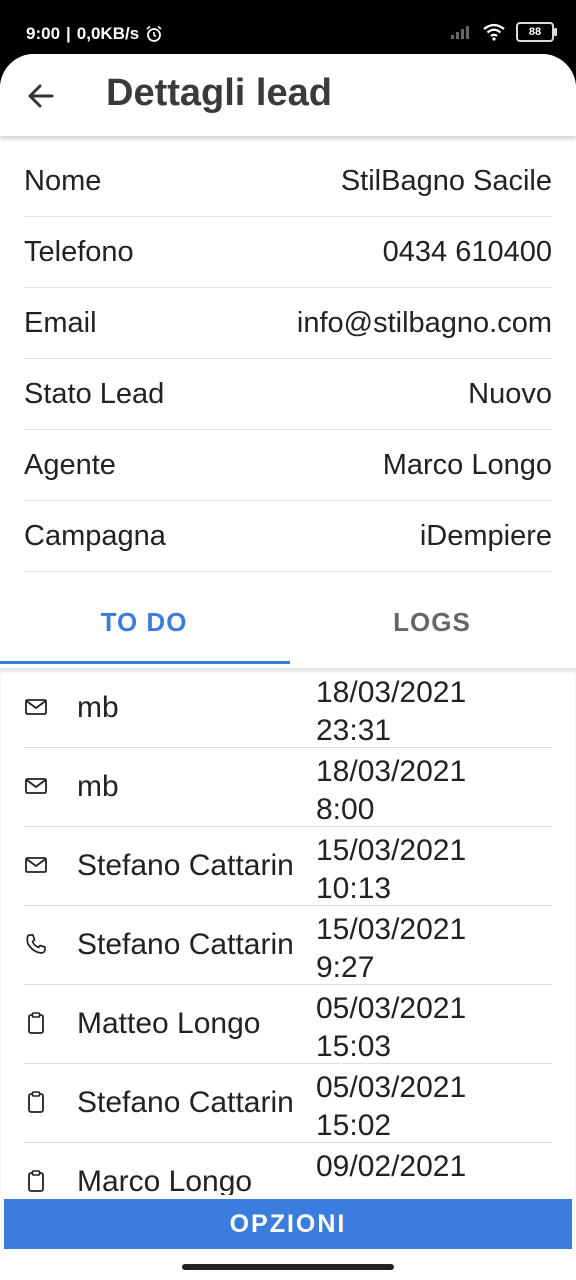 This screenshot has height=1280, width=576. What do you see at coordinates (391, 870) in the screenshot?
I see `item-datetime: 15/03/2021 10:13` at bounding box center [391, 870].